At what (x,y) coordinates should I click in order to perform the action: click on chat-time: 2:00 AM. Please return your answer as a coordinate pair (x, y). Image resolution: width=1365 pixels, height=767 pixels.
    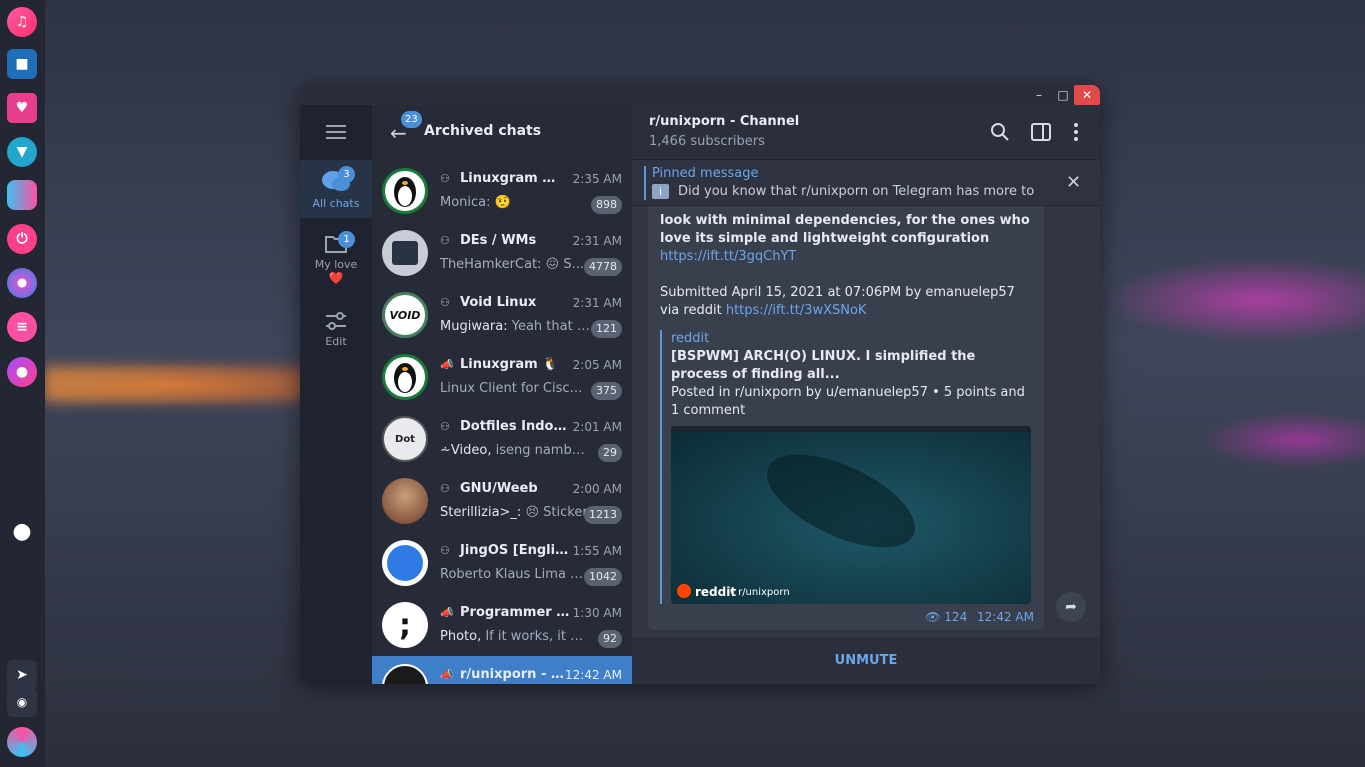
    Looking at the image, I should click on (597, 489).